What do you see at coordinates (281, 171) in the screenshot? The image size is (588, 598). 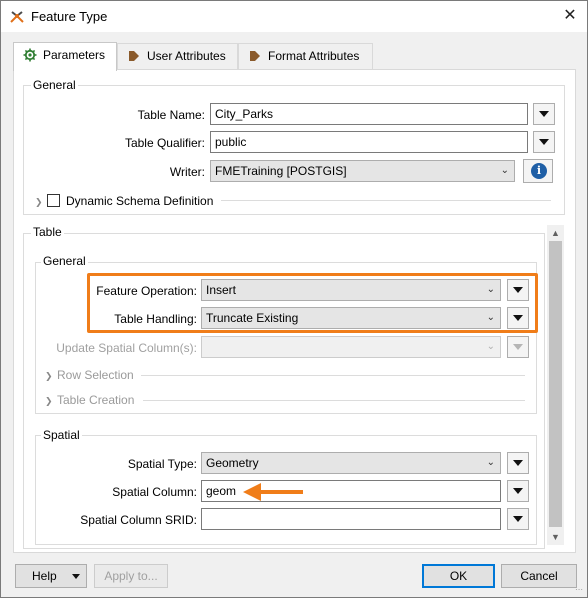 I see `writer-value: FMETraining [POSTGIS]` at bounding box center [281, 171].